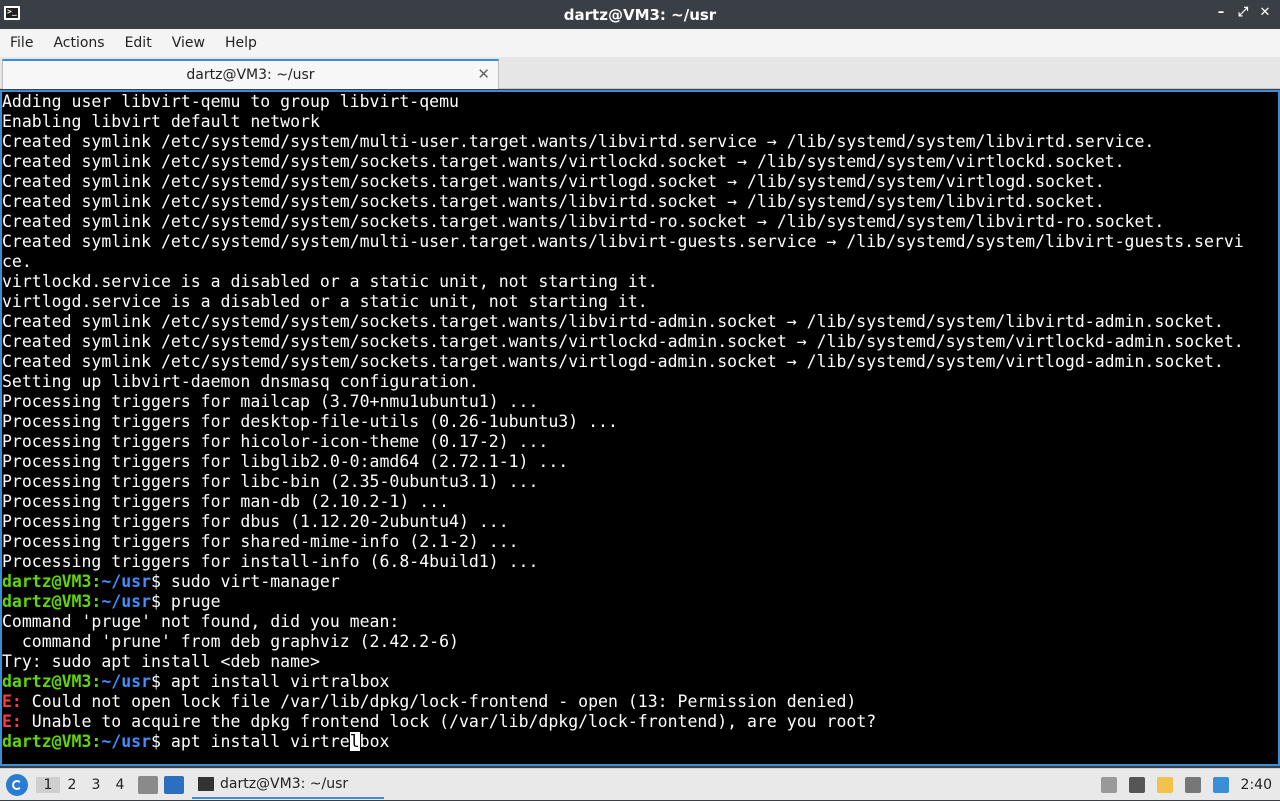 The height and width of the screenshot is (801, 1280). What do you see at coordinates (623, 662) in the screenshot?
I see `terminal-line: Try: sudo apt install <deb name>` at bounding box center [623, 662].